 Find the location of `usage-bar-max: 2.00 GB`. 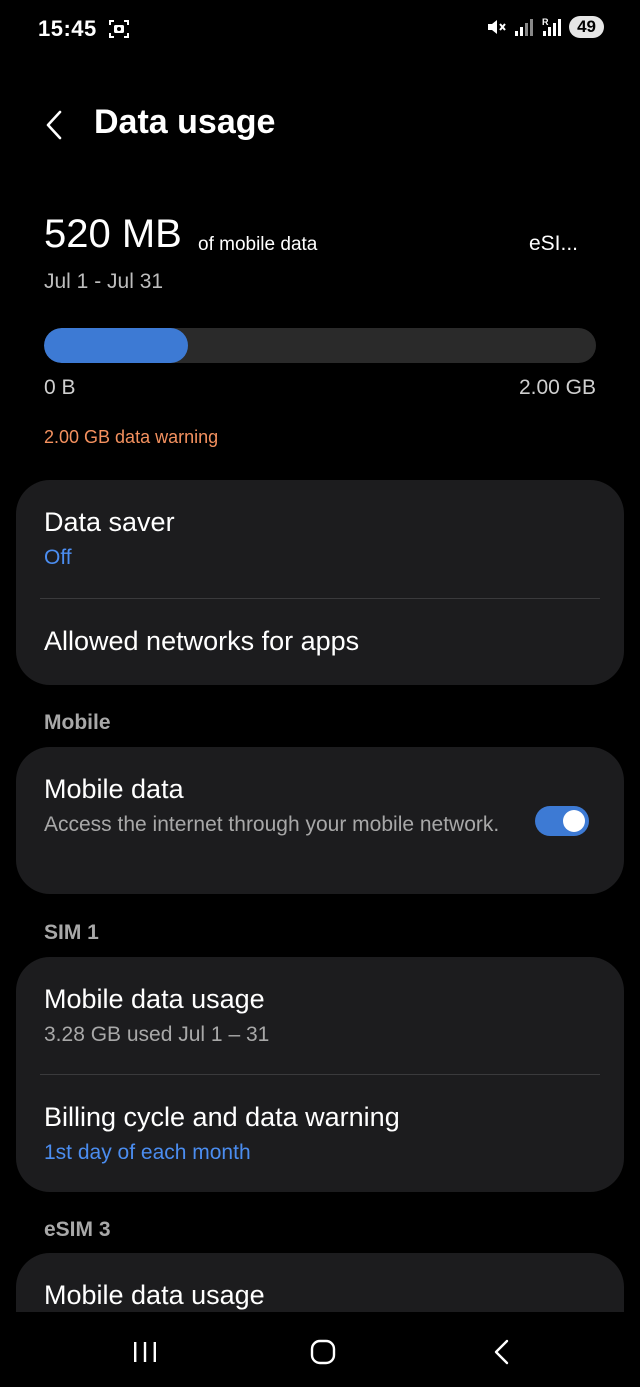

usage-bar-max: 2.00 GB is located at coordinates (557, 387).